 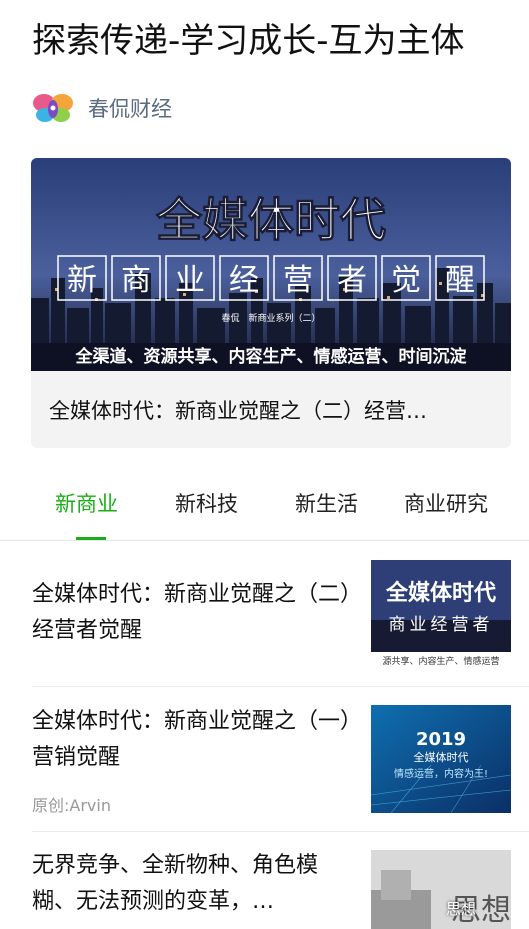 What do you see at coordinates (71, 805) in the screenshot?
I see `article-author: 原创:Arvin` at bounding box center [71, 805].